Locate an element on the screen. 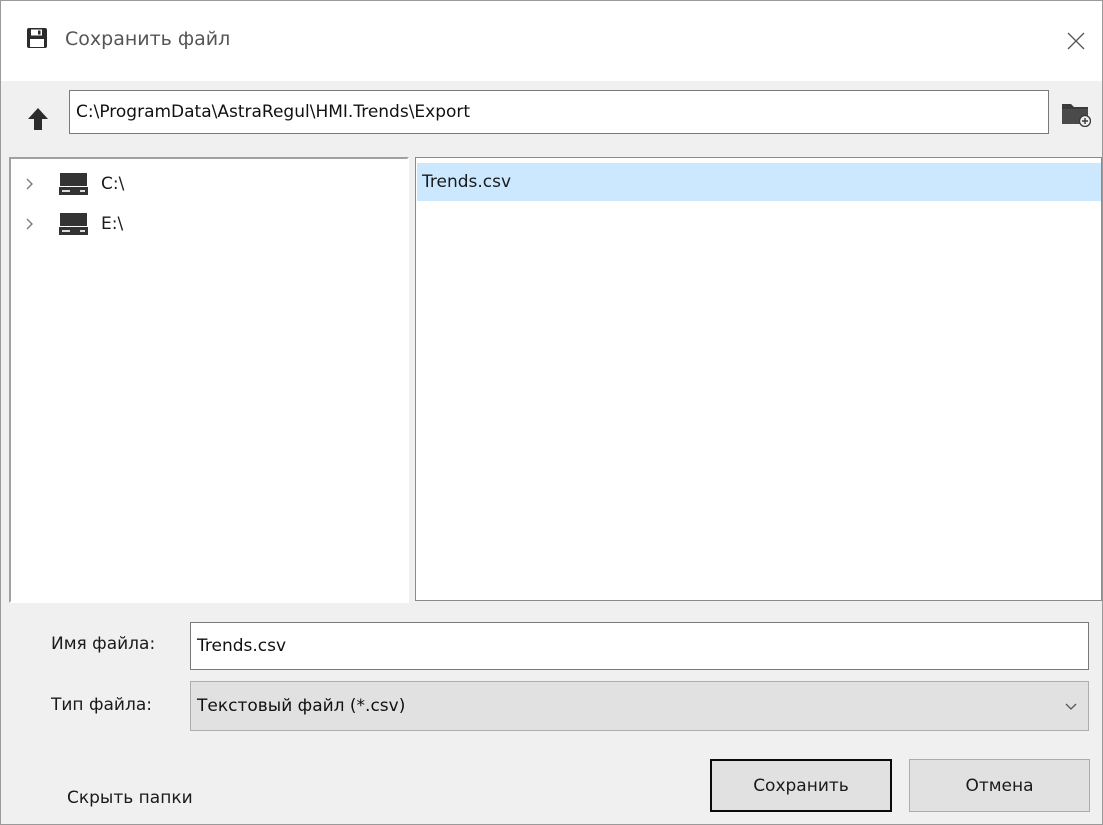 The width and height of the screenshot is (1103, 825). cancel-button: Отмена is located at coordinates (999, 785).